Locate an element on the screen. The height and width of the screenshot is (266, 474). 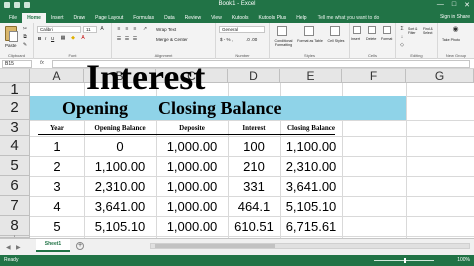
cell-opening-balance: 0 is located at coordinates (120, 146).